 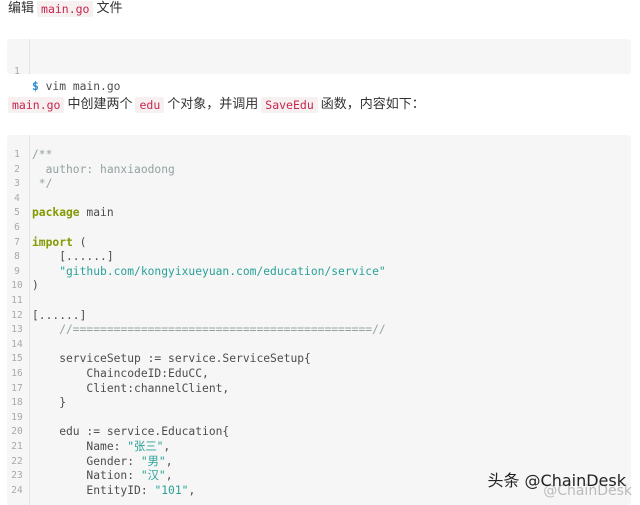 I want to click on intro-text: 函数，内容如下：, so click(x=372, y=104).